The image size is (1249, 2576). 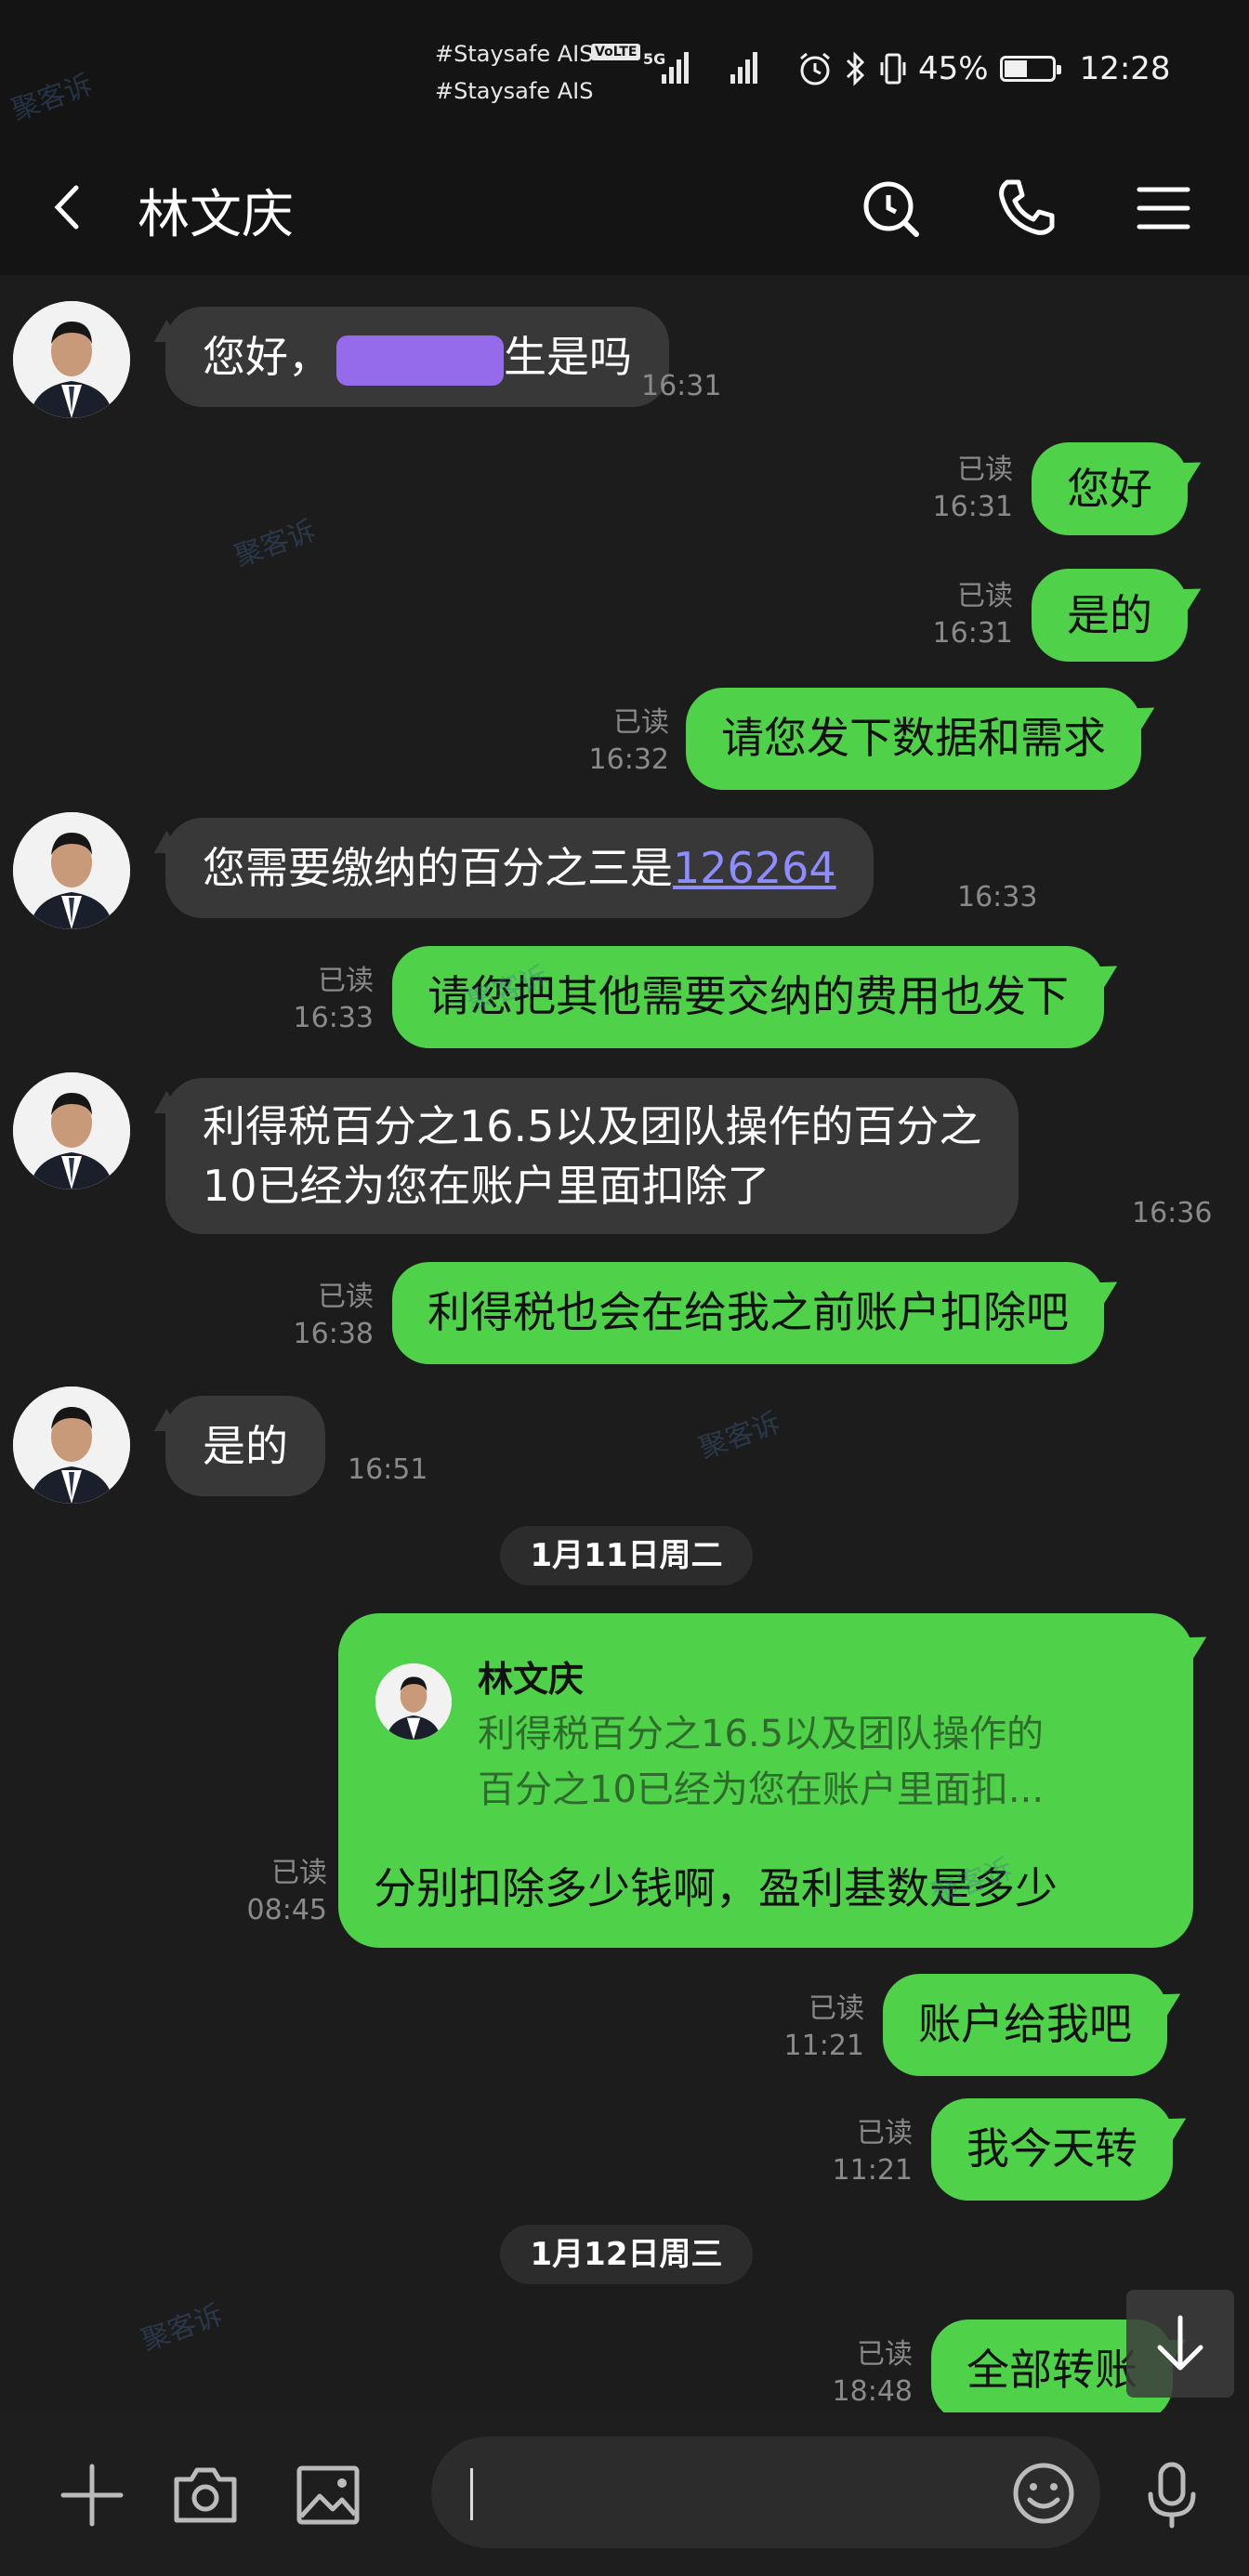 What do you see at coordinates (855, 68) in the screenshot?
I see `bluetooth-icon` at bounding box center [855, 68].